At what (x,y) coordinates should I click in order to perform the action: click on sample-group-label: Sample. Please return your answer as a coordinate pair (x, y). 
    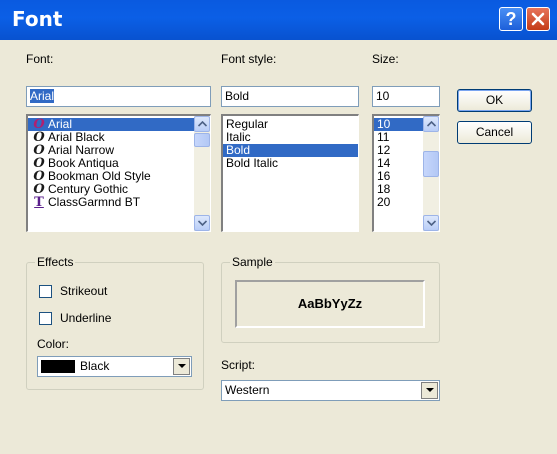
    Looking at the image, I should click on (252, 262).